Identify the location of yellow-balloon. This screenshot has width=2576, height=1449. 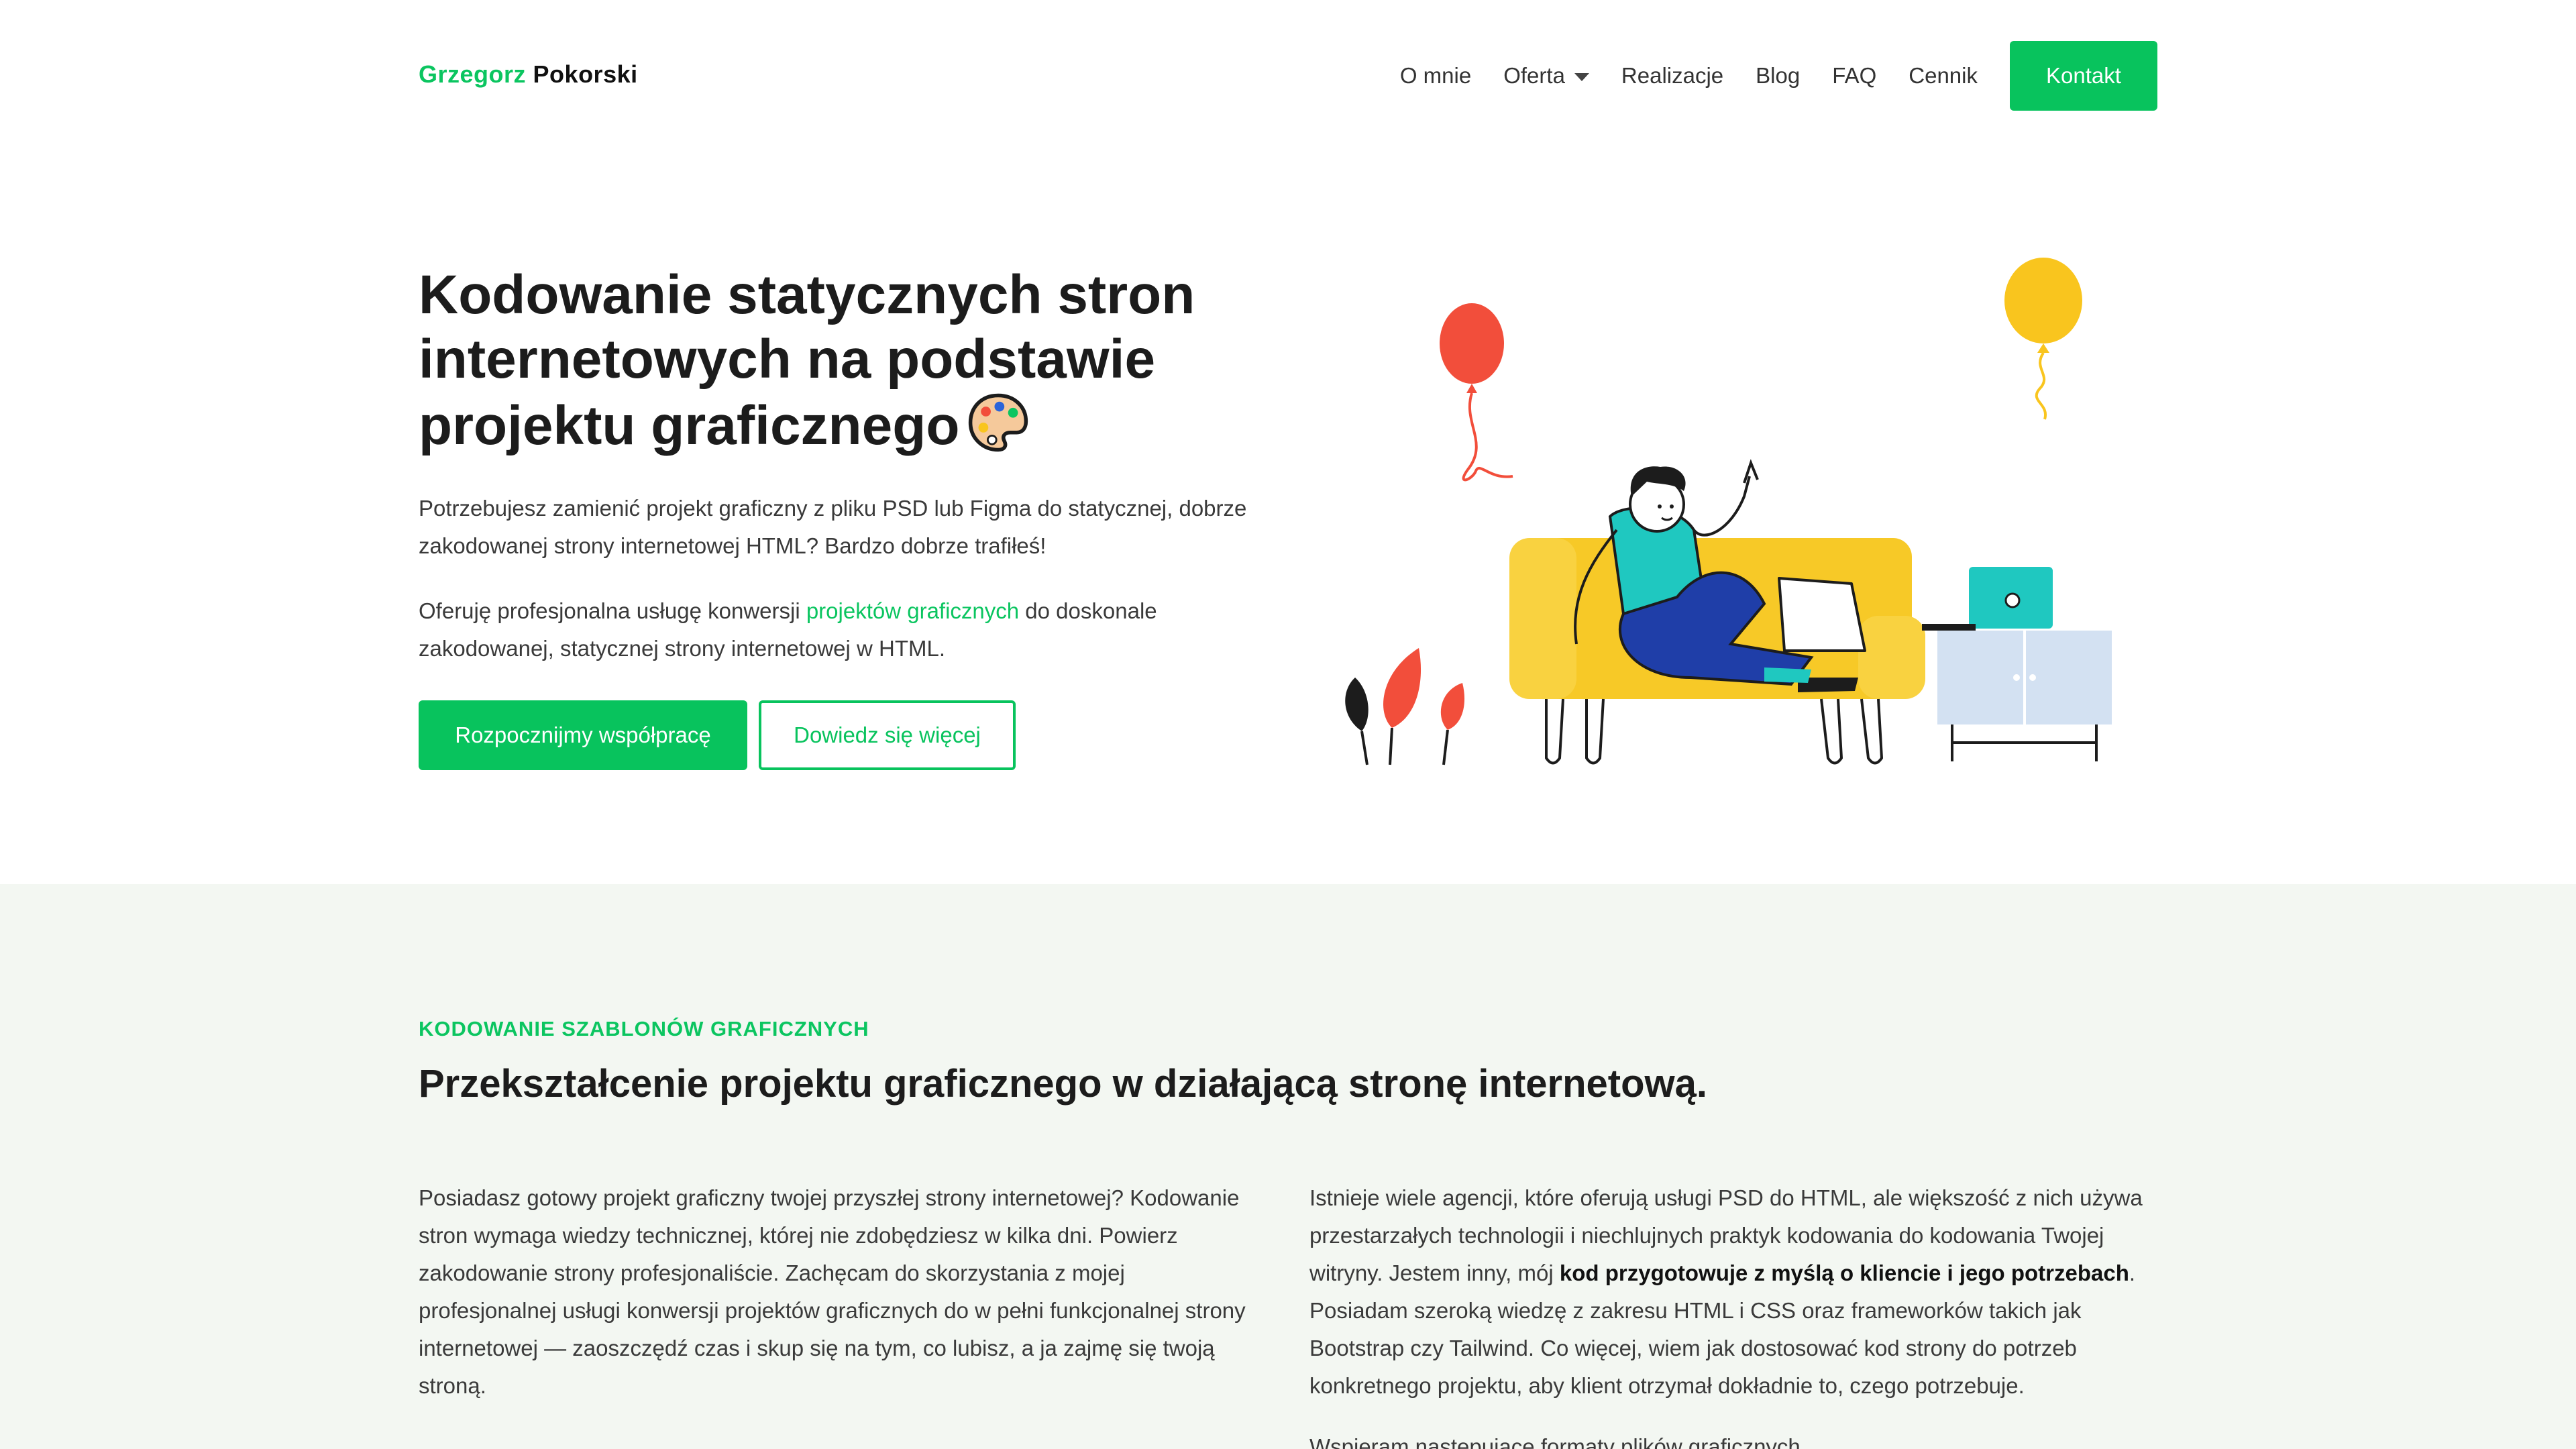
(2043, 339).